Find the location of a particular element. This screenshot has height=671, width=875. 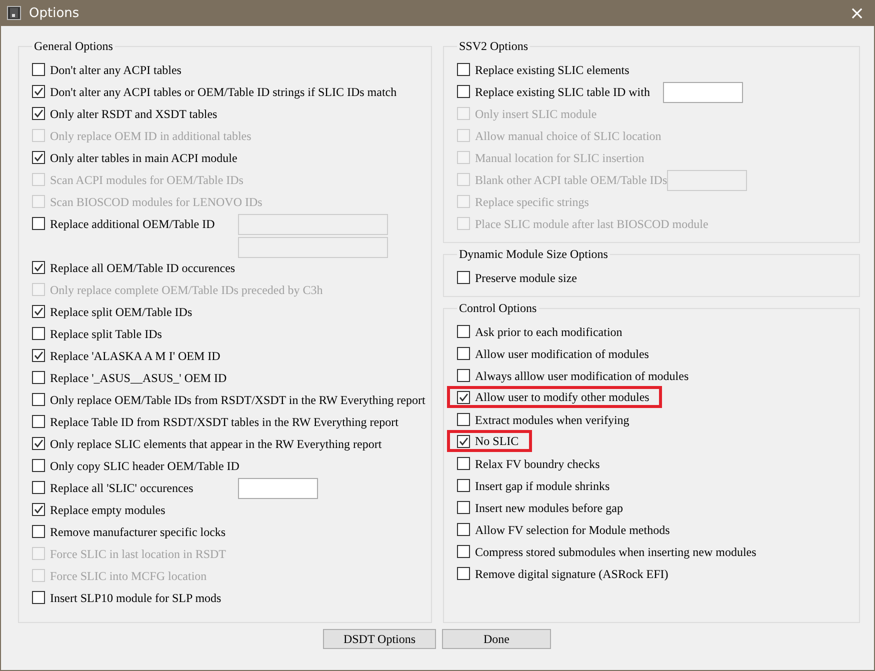

checkbox-label: Extract modules when verifying is located at coordinates (552, 420).